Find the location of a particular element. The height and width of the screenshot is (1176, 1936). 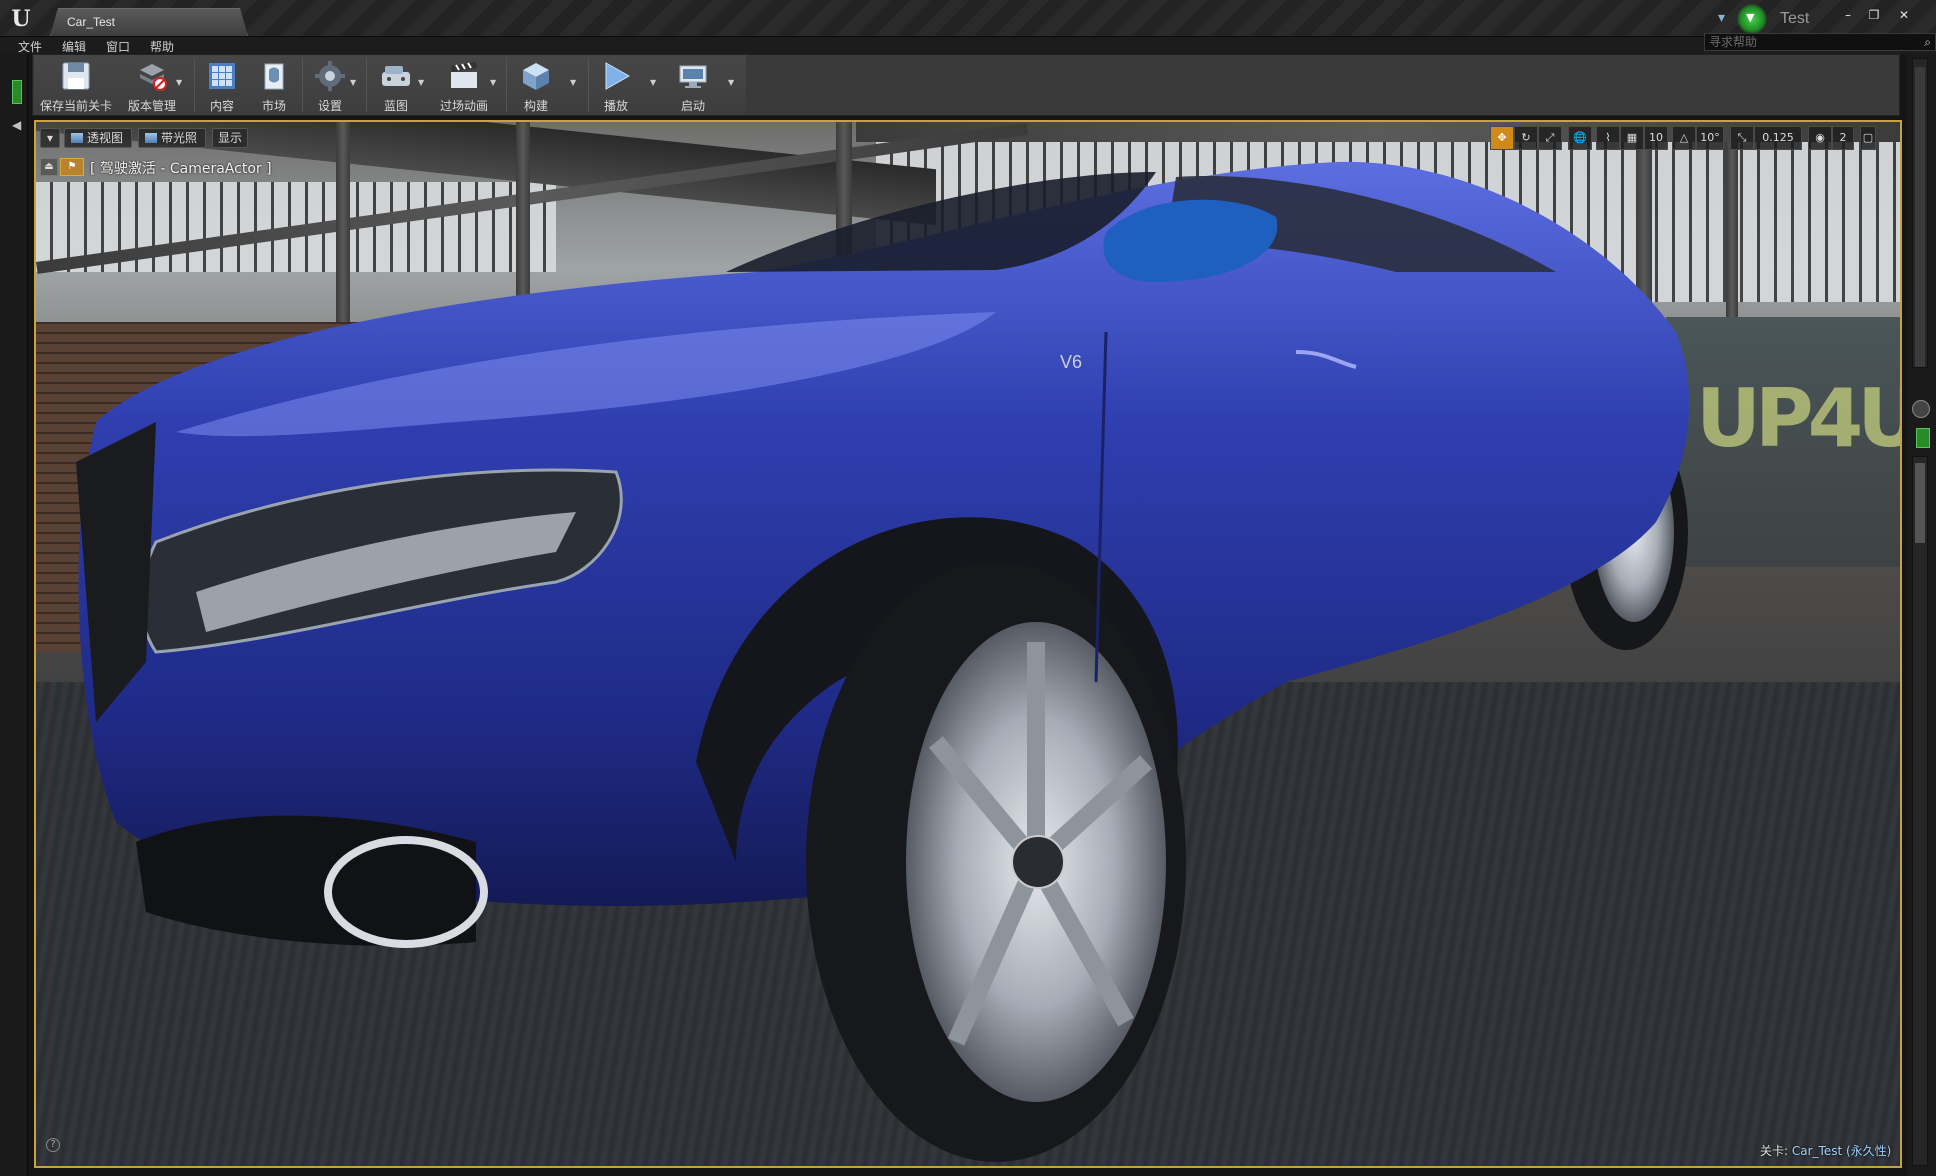

blueprint-icon is located at coordinates (396, 76).